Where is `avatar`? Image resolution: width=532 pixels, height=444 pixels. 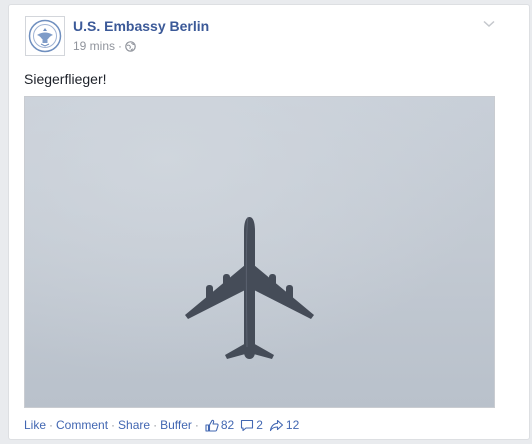 avatar is located at coordinates (45, 36).